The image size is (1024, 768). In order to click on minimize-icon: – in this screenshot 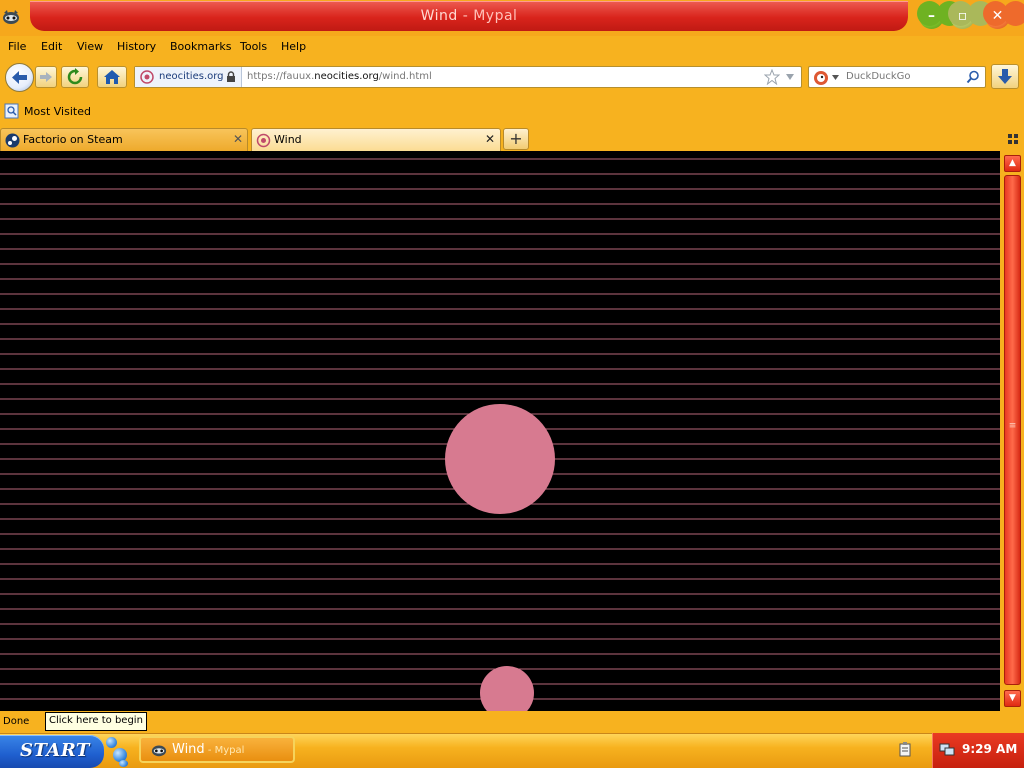, I will do `click(931, 16)`.